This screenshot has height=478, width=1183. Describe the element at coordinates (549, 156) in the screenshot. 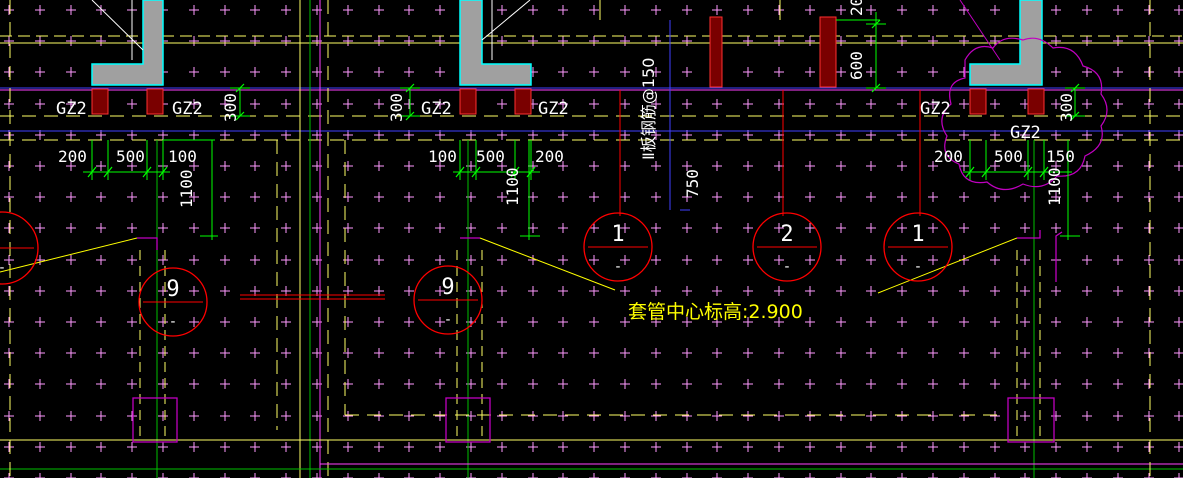

I see `dim-mid-200: 200` at that location.